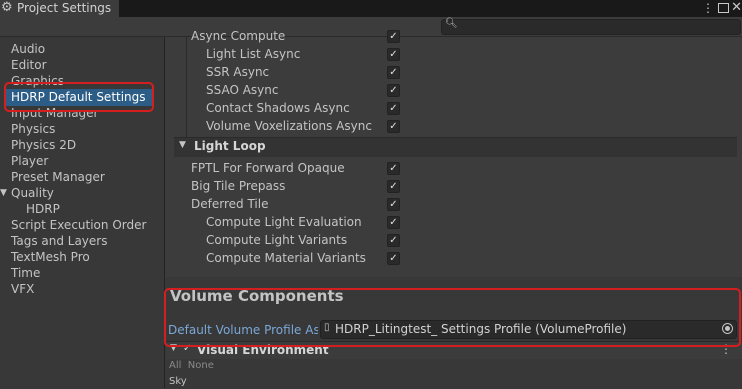 This screenshot has width=742, height=389. I want to click on async-compute-header: Async Compute, so click(238, 36).